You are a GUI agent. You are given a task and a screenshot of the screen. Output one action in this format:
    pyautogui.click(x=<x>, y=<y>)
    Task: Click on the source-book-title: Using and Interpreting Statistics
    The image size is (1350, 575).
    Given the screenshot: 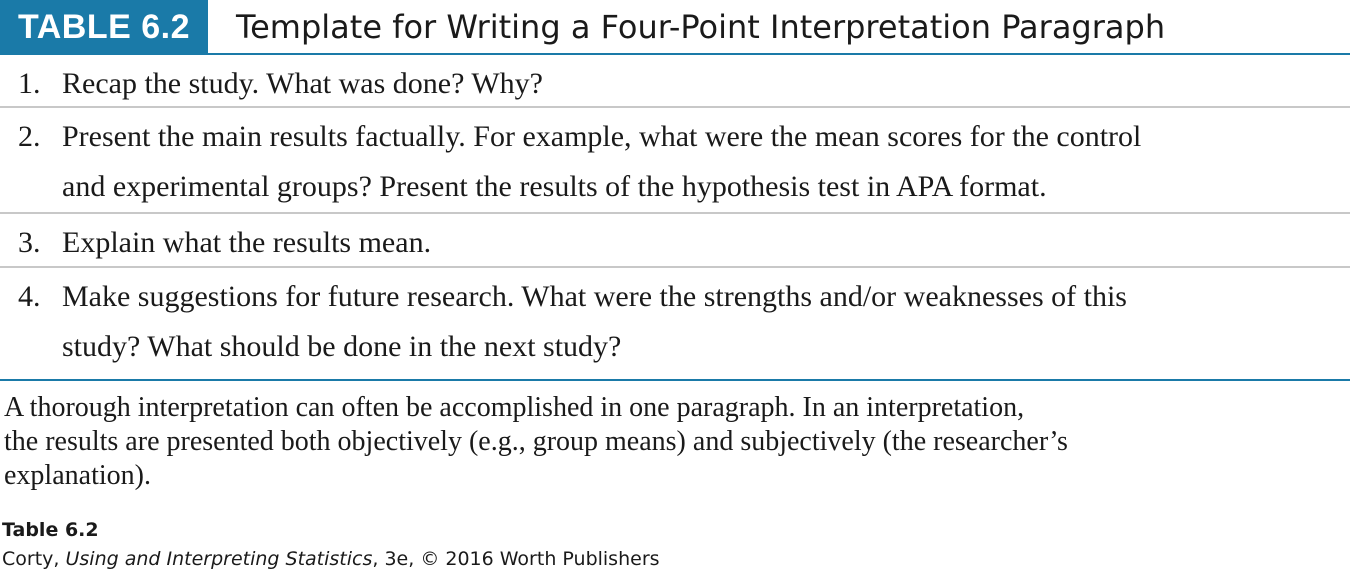 What is the action you would take?
    pyautogui.click(x=219, y=559)
    